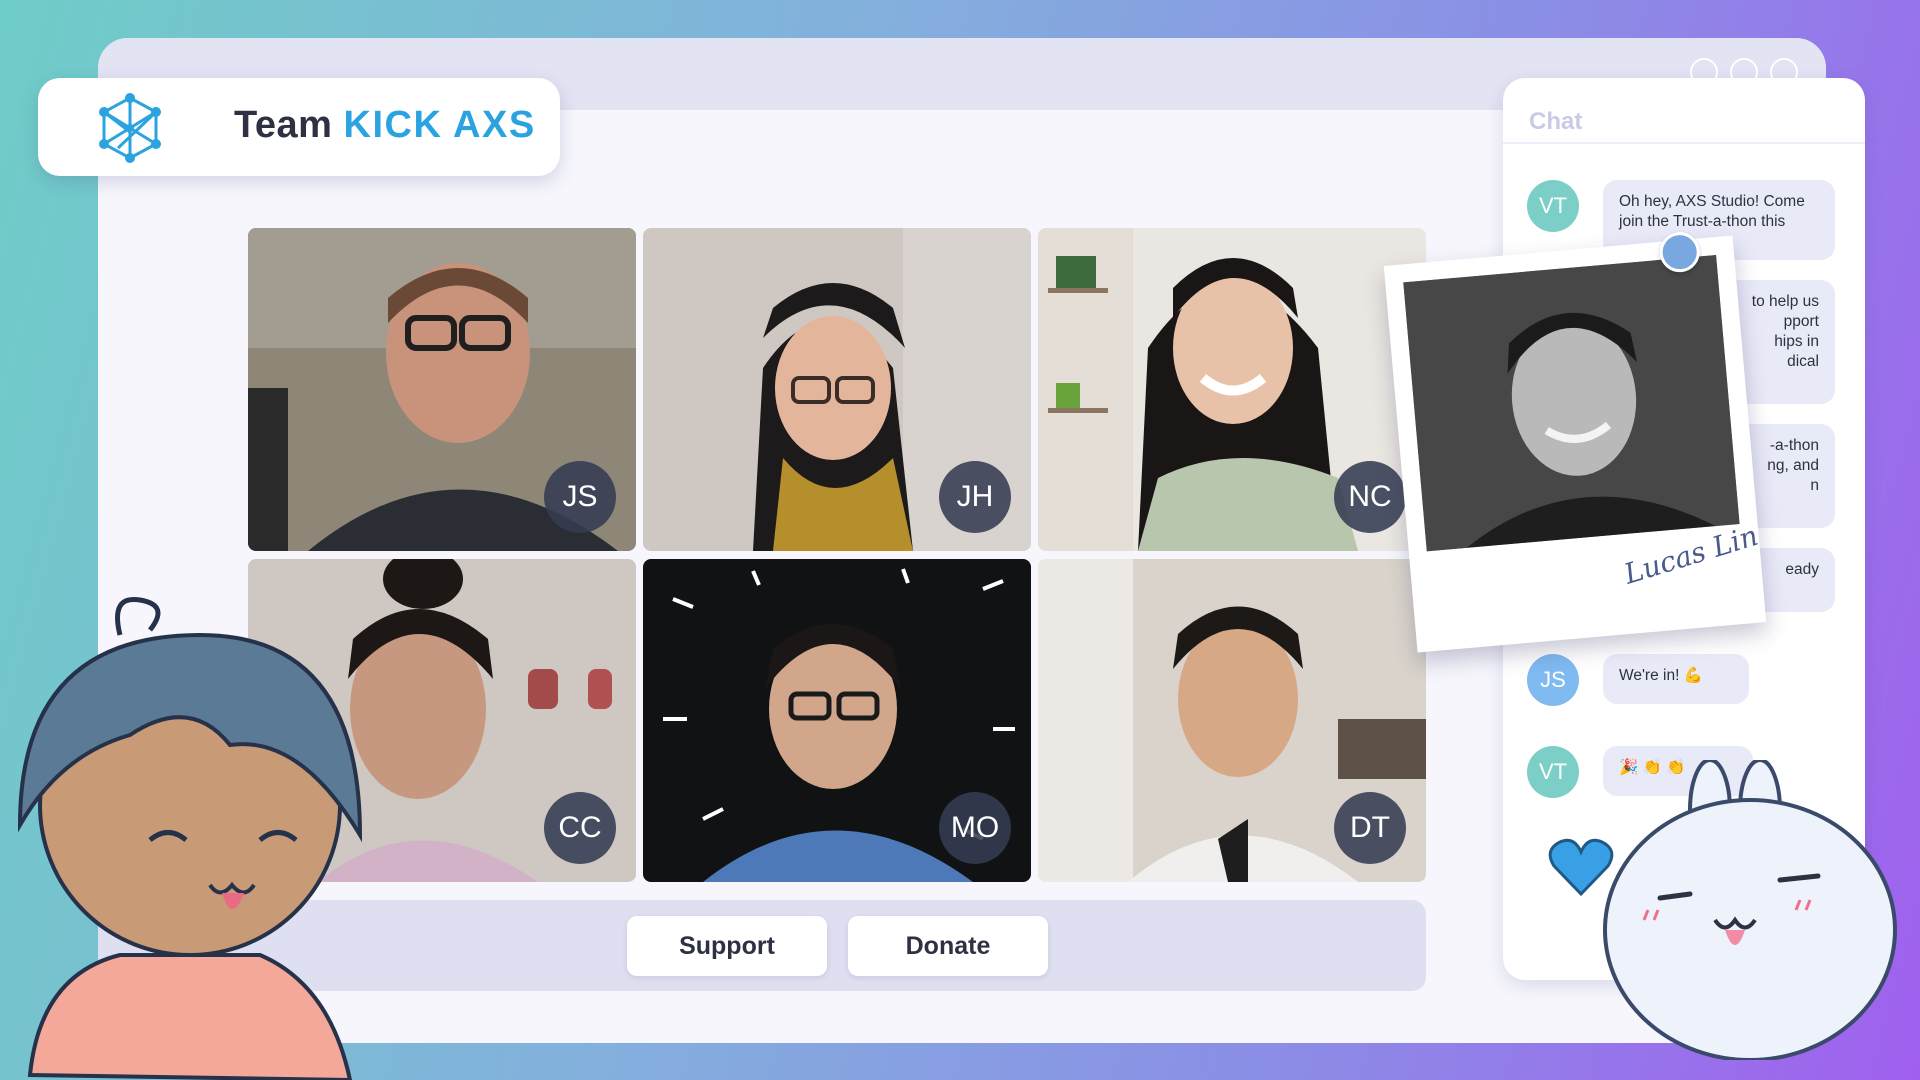  Describe the element at coordinates (837, 389) in the screenshot. I see `video-tile: JH` at that location.